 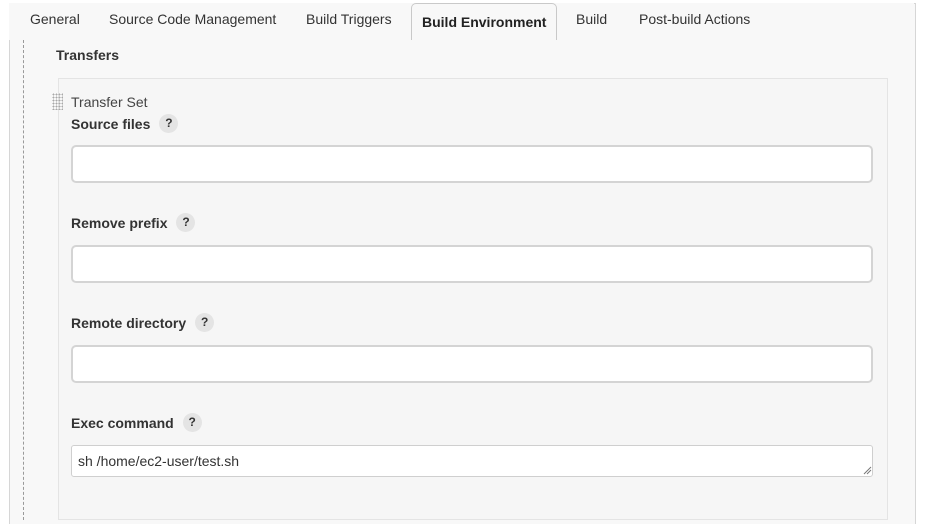 I want to click on remove-prefix-label: Remove prefix ?, so click(x=133, y=222).